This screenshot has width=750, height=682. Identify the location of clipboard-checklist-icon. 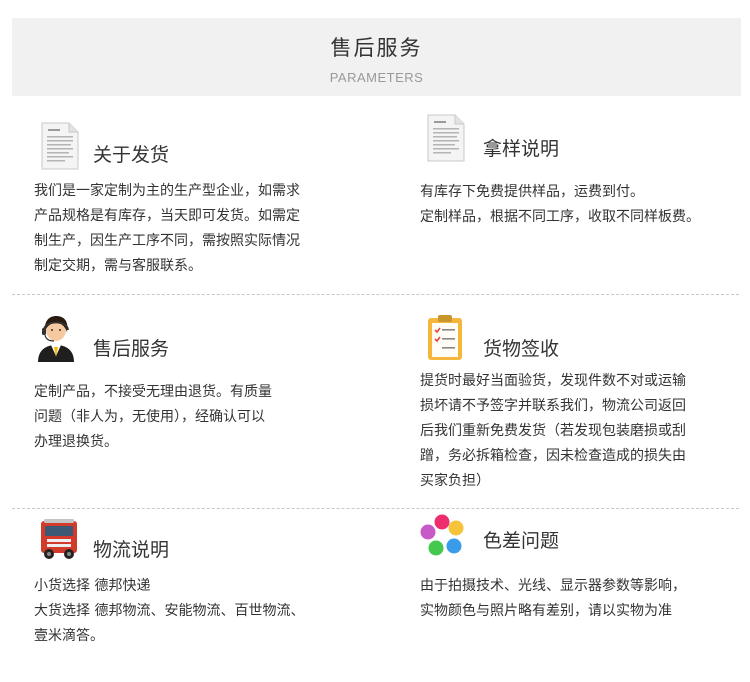
(445, 337).